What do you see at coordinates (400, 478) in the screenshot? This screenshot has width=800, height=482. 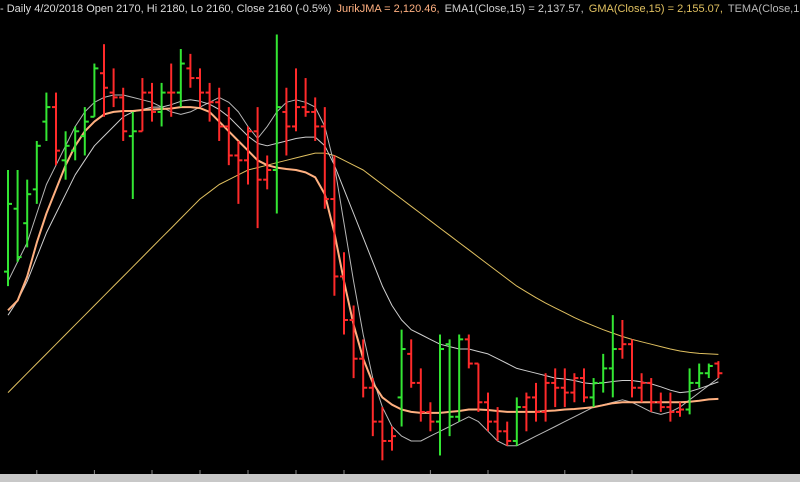 I see `x-axis-bar` at bounding box center [400, 478].